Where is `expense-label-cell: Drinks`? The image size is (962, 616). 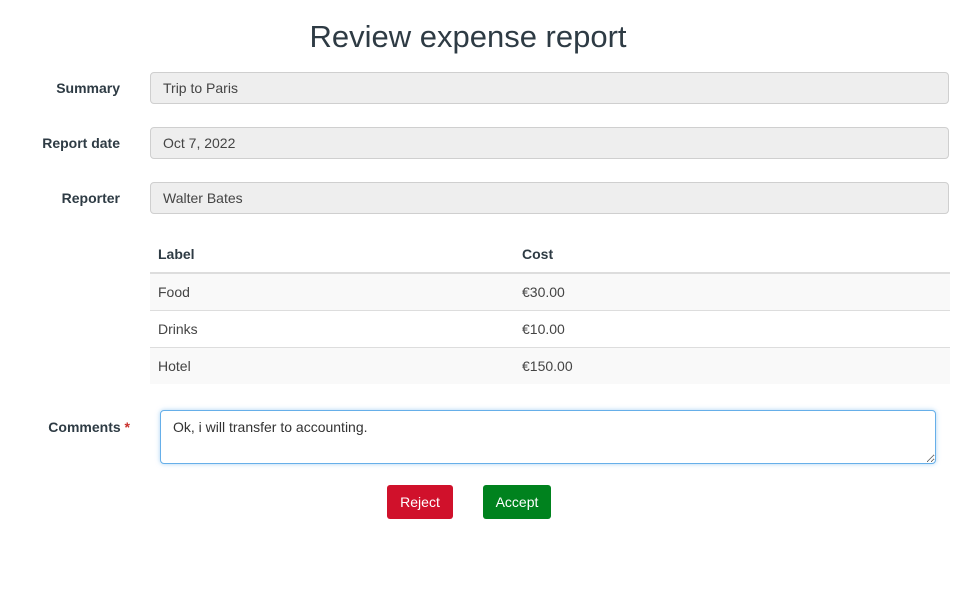
expense-label-cell: Drinks is located at coordinates (332, 329).